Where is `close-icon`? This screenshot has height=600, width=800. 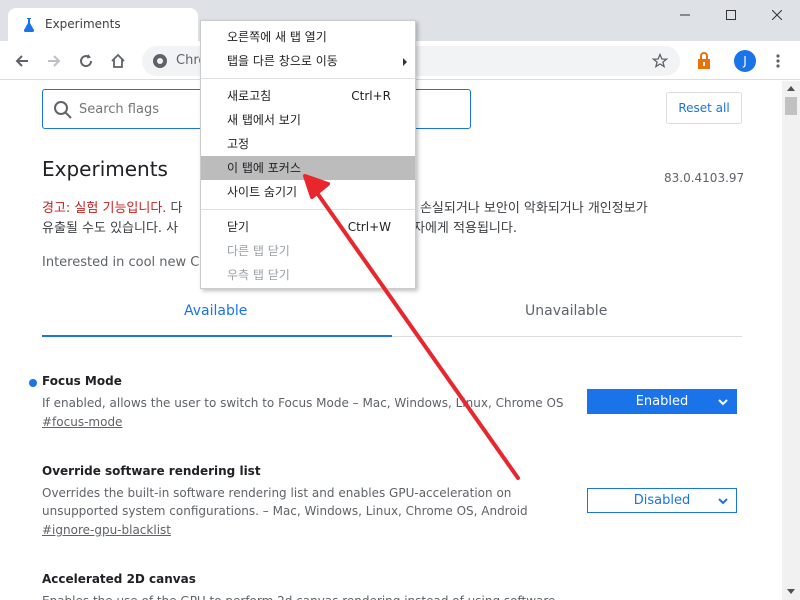 close-icon is located at coordinates (777, 15).